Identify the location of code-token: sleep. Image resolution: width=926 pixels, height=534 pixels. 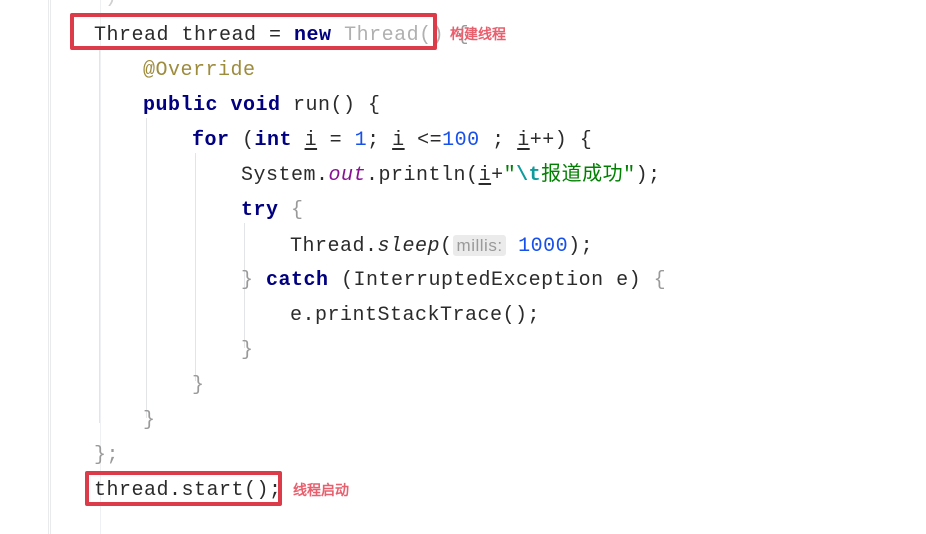
(409, 246).